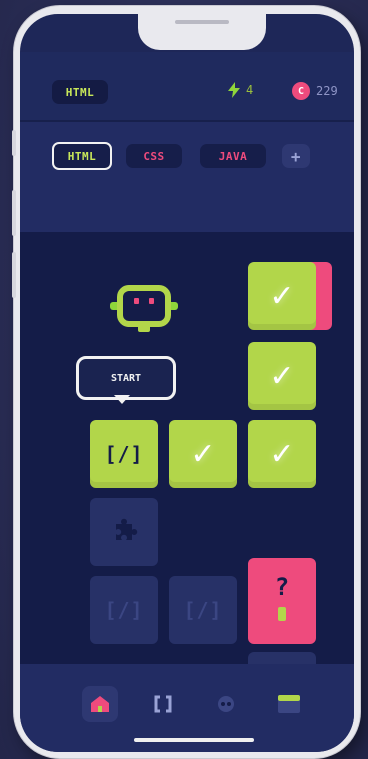  What do you see at coordinates (234, 90) in the screenshot?
I see `lightning-icon` at bounding box center [234, 90].